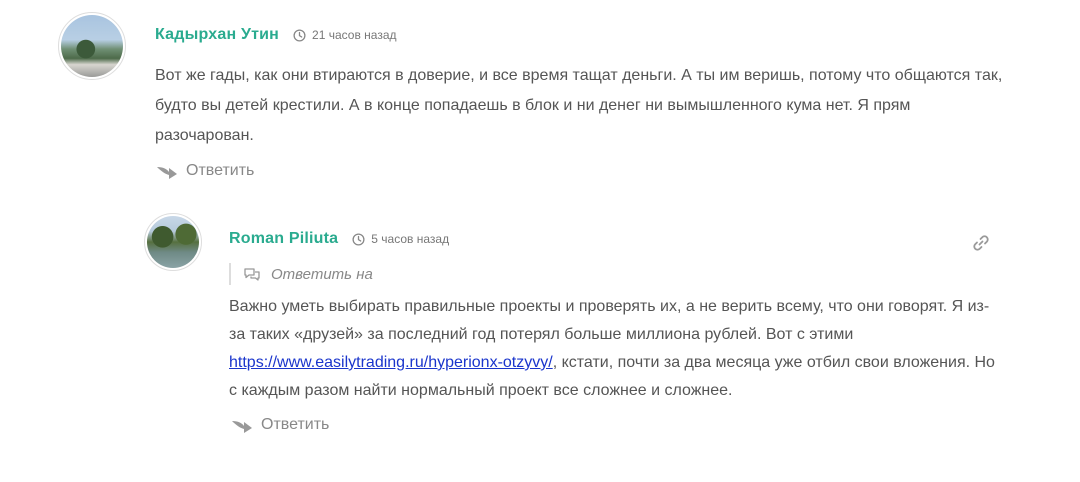 This screenshot has width=1080, height=482. Describe the element at coordinates (252, 274) in the screenshot. I see `chat-bubble-icon` at that location.